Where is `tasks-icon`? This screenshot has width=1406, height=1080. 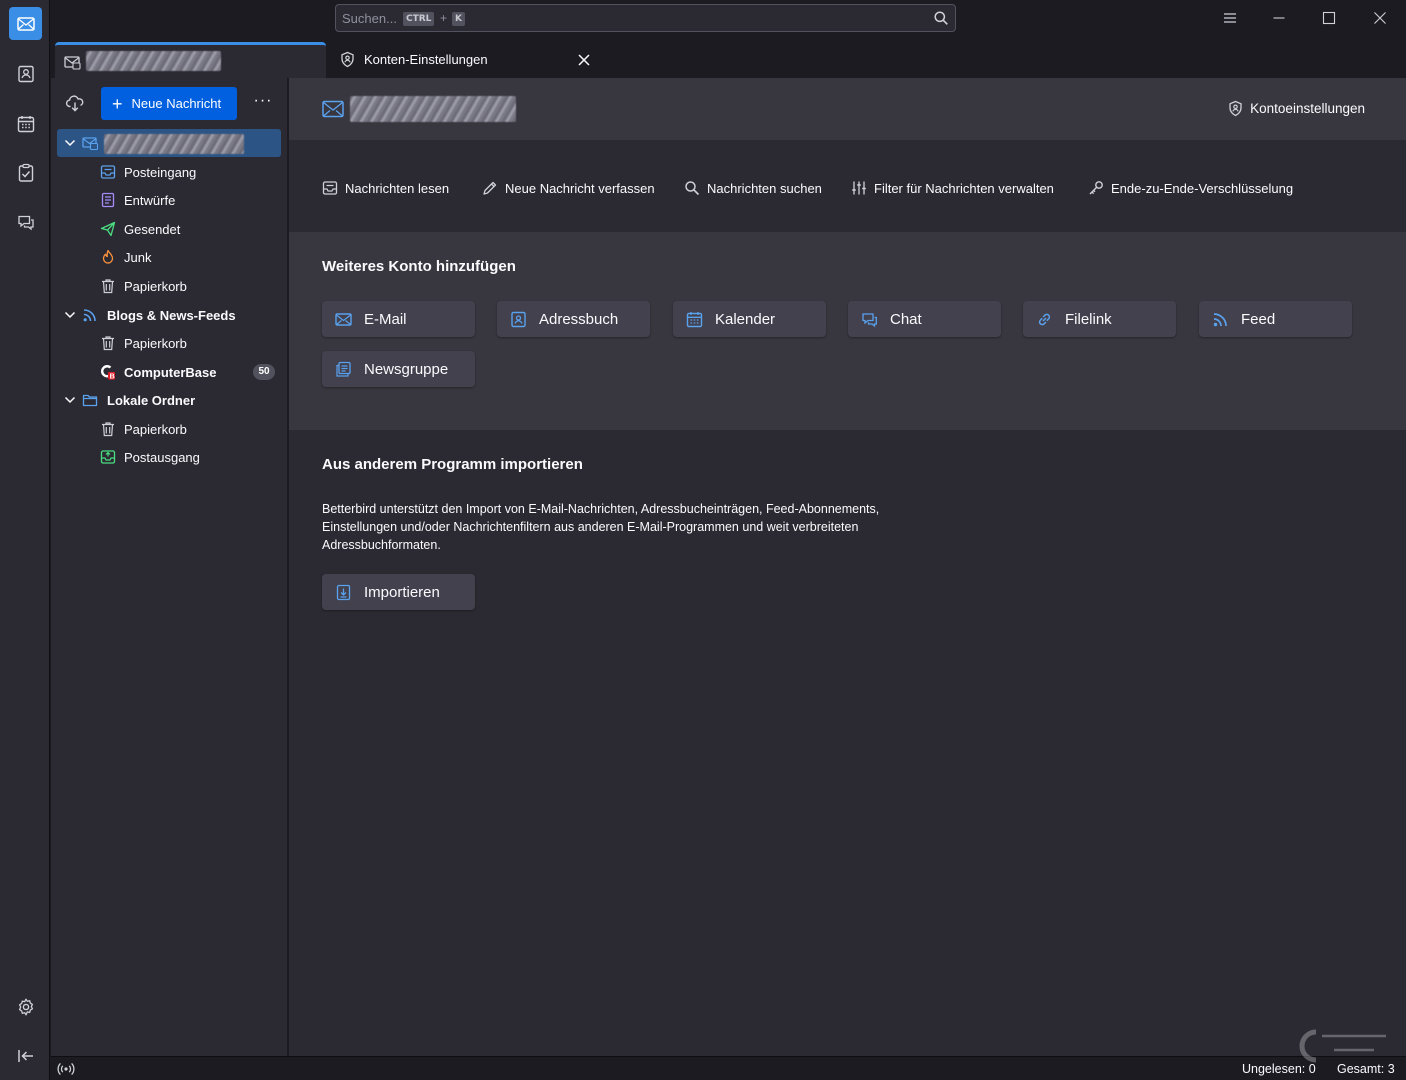
tasks-icon is located at coordinates (25, 172).